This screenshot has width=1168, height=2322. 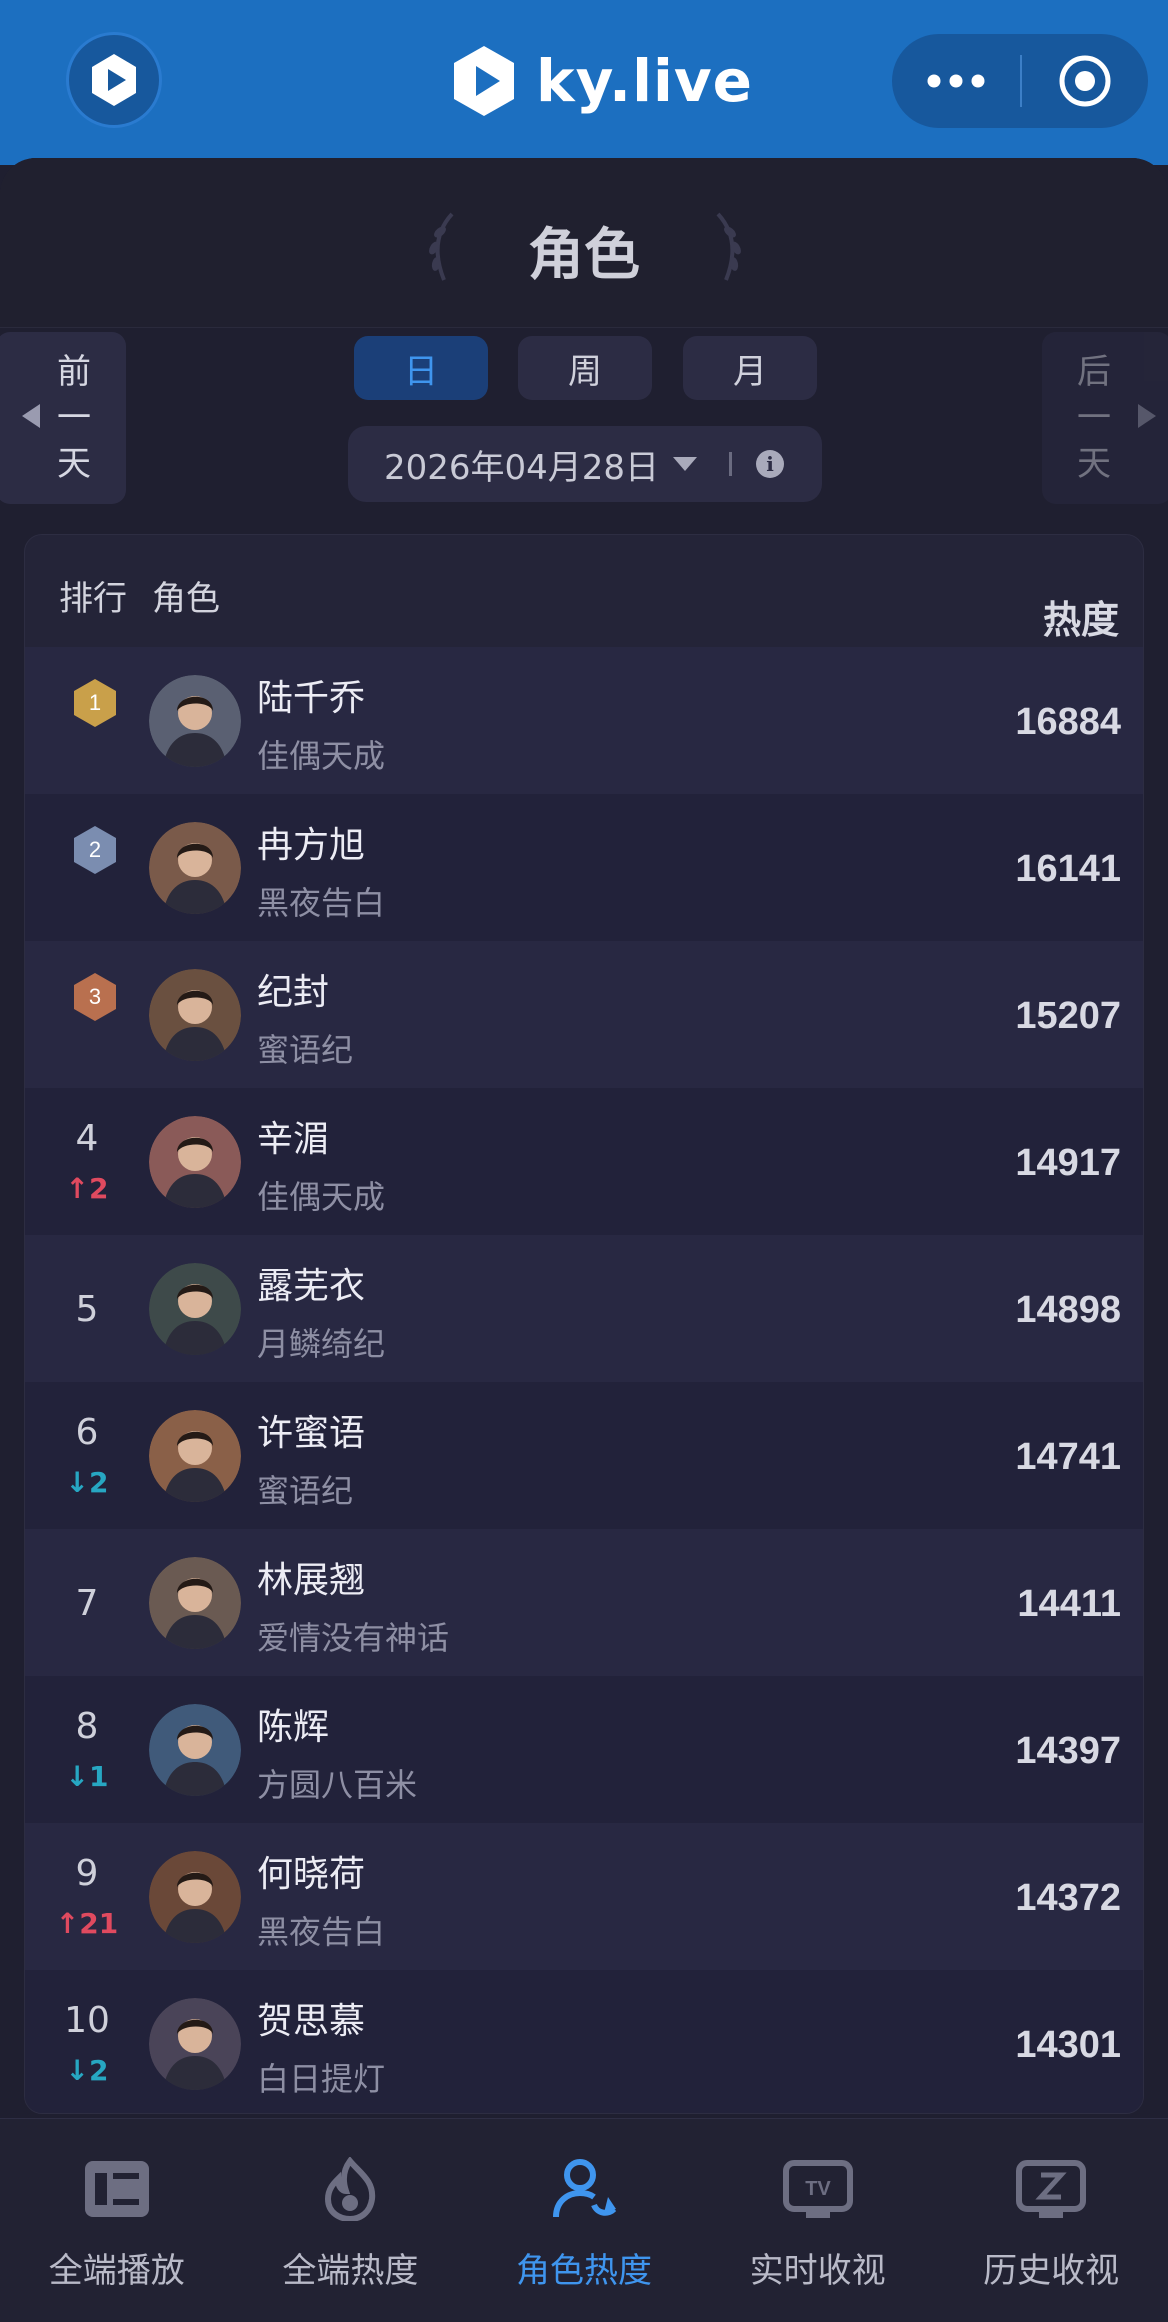 I want to click on table-row: 8 ↓1 陈辉 方圆八百米 14397, so click(x=584, y=1749).